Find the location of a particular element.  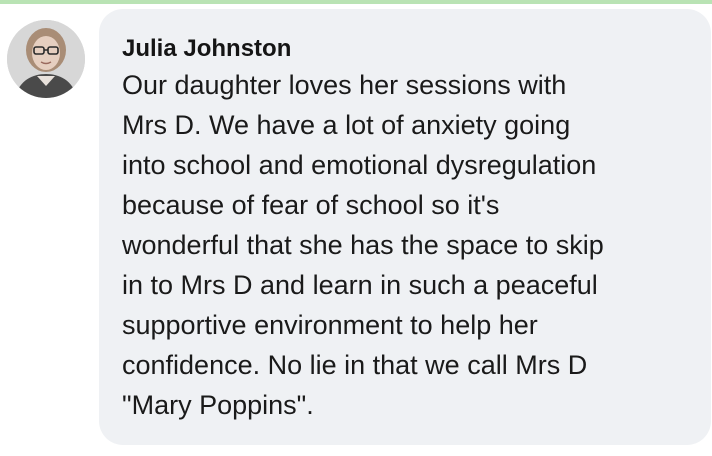

profile-photo-icon is located at coordinates (46, 59).